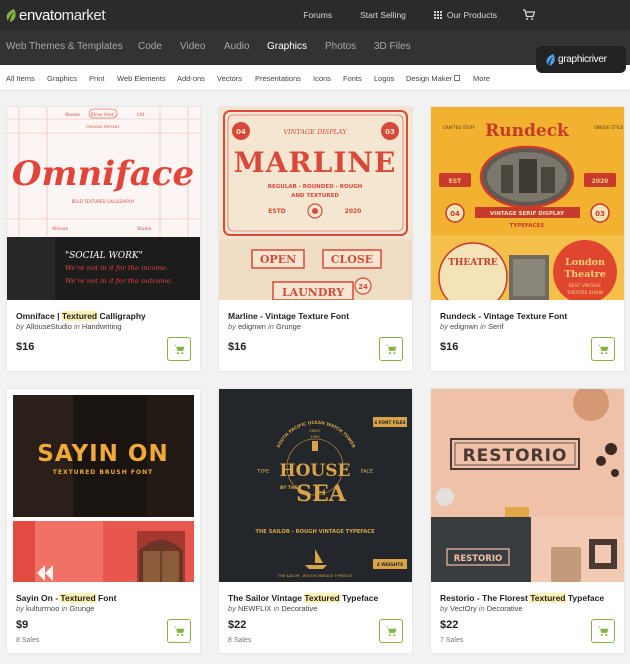  Describe the element at coordinates (191, 78) in the screenshot. I see `subnav-add-ons: Add-ons` at that location.